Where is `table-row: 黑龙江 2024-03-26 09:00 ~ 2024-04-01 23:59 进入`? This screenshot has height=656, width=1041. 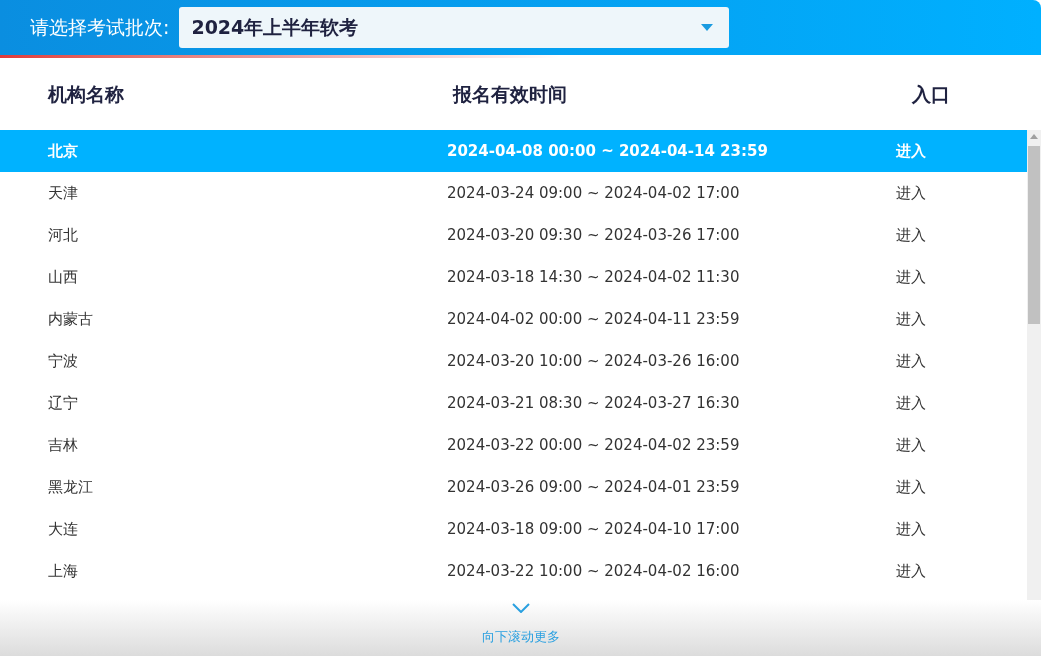
table-row: 黑龙江 2024-03-26 09:00 ~ 2024-04-01 23:59 进入 is located at coordinates (513, 487).